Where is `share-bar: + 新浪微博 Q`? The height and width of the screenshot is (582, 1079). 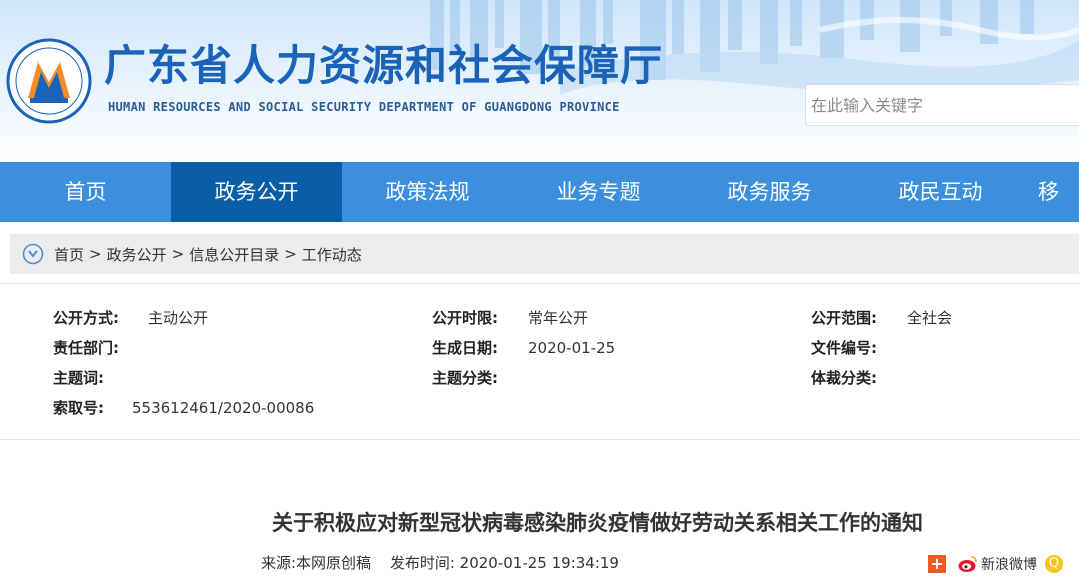 share-bar: + 新浪微博 Q is located at coordinates (995, 564).